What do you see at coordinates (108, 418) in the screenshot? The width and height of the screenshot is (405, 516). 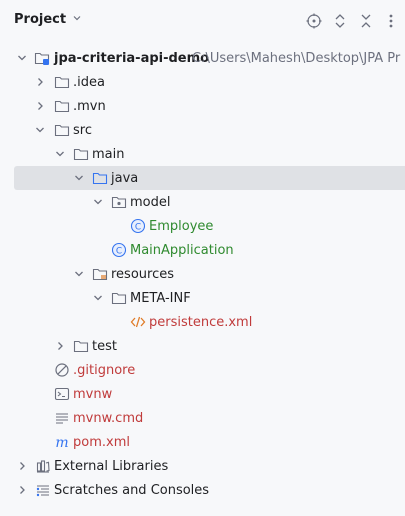 I see `tree-label: mvnw.cmd` at bounding box center [108, 418].